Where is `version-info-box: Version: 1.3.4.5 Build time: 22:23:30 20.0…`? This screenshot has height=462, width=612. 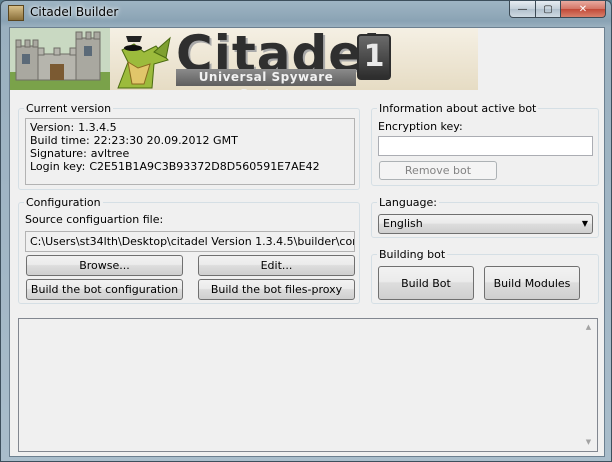
version-info-box: Version: 1.3.4.5 Build time: 22:23:30 20.0… is located at coordinates (190, 151).